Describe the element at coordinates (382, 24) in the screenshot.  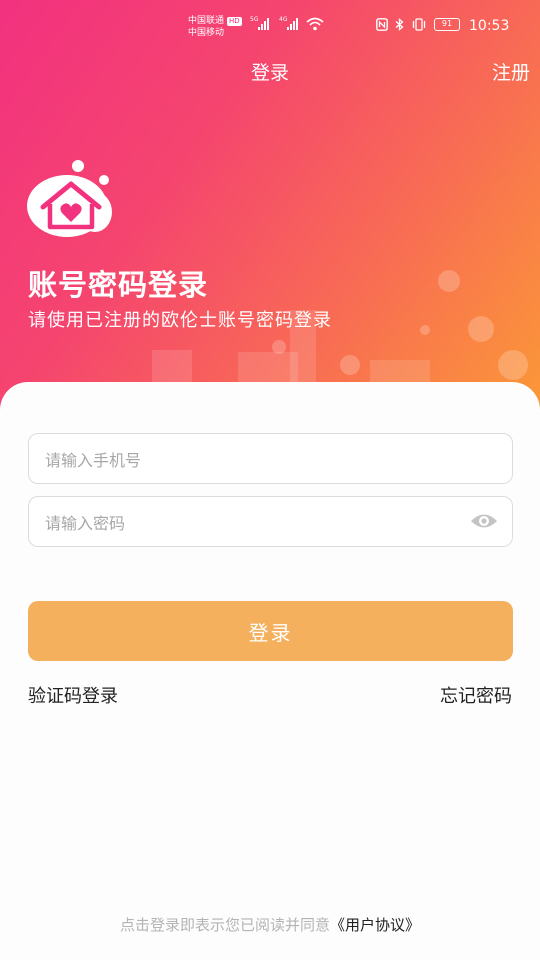
I see `nfc-icon` at that location.